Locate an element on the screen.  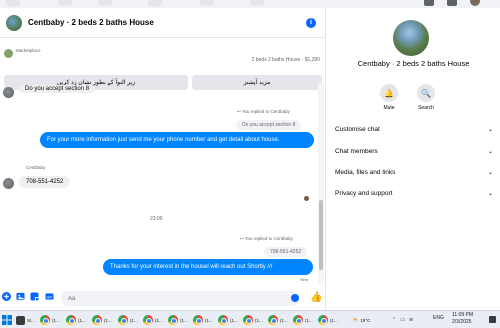
section-label: Chat members is located at coordinates (356, 151).